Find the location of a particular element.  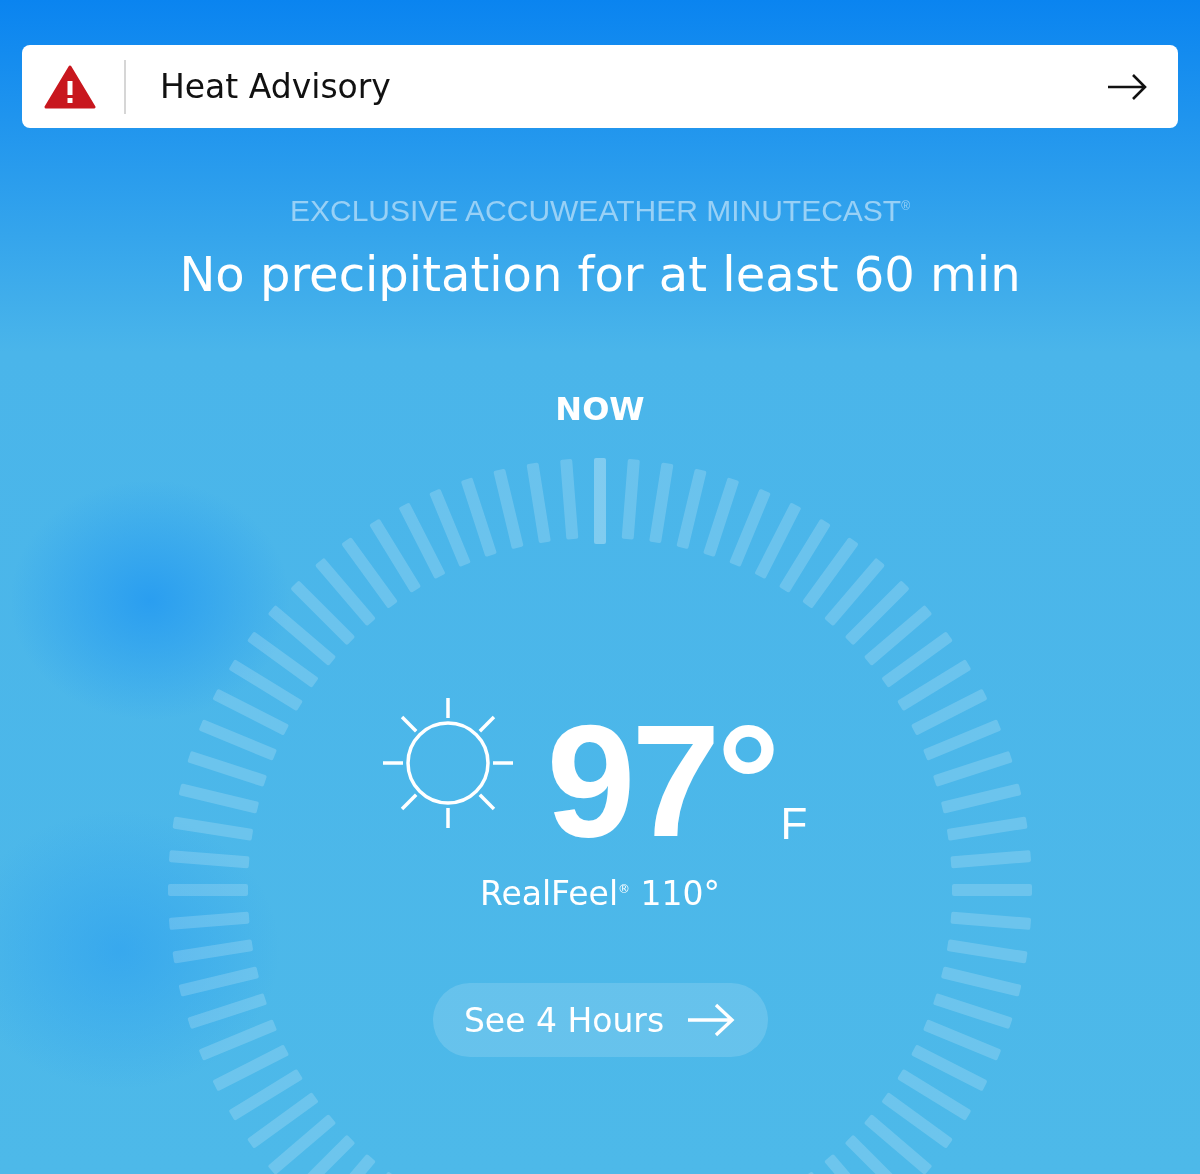

minutecast-label: EXCLUSIVE ACCUWEATHER MINUTECAST$^{®}$ is located at coordinates (599, 211).